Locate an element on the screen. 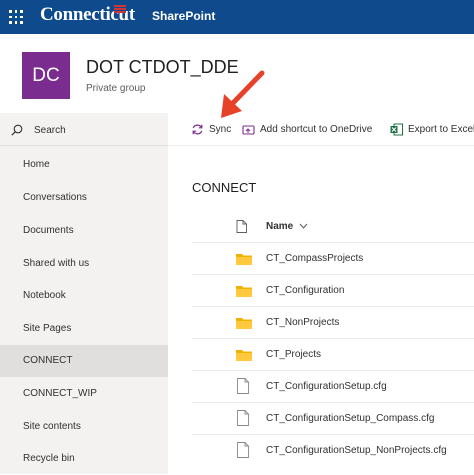 The width and height of the screenshot is (474, 475). item-name: CT_NonProjects is located at coordinates (302, 322).